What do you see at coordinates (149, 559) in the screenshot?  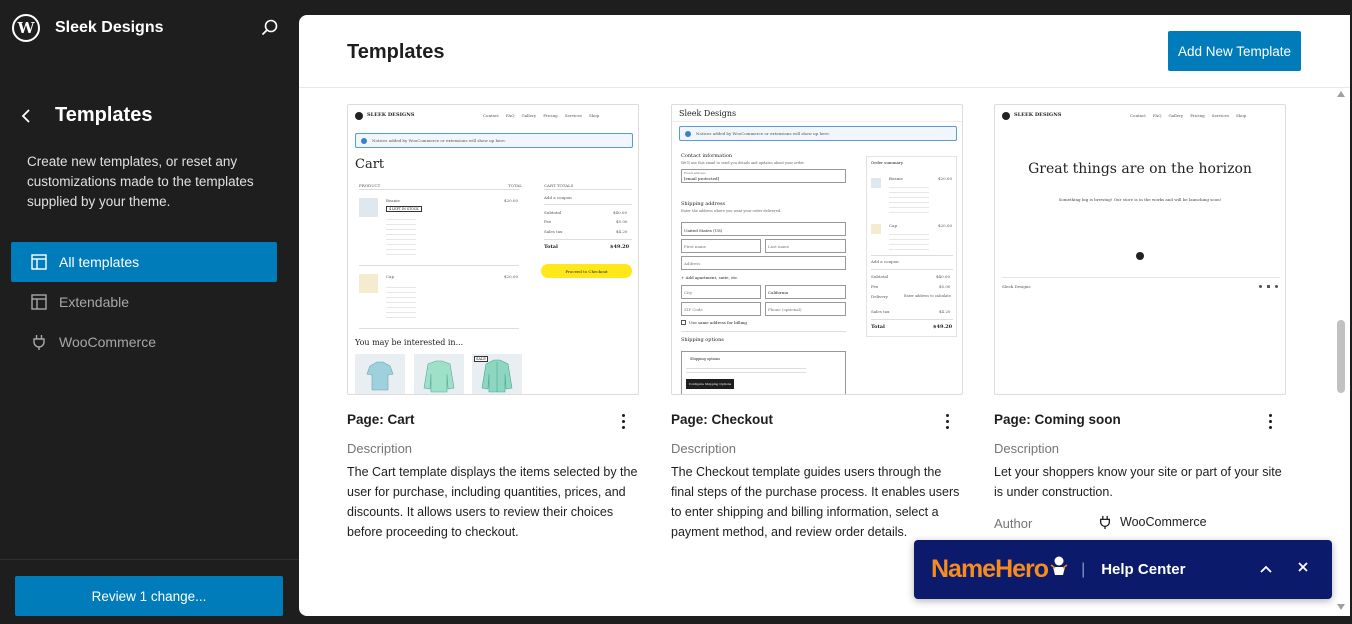 I see `divider` at bounding box center [149, 559].